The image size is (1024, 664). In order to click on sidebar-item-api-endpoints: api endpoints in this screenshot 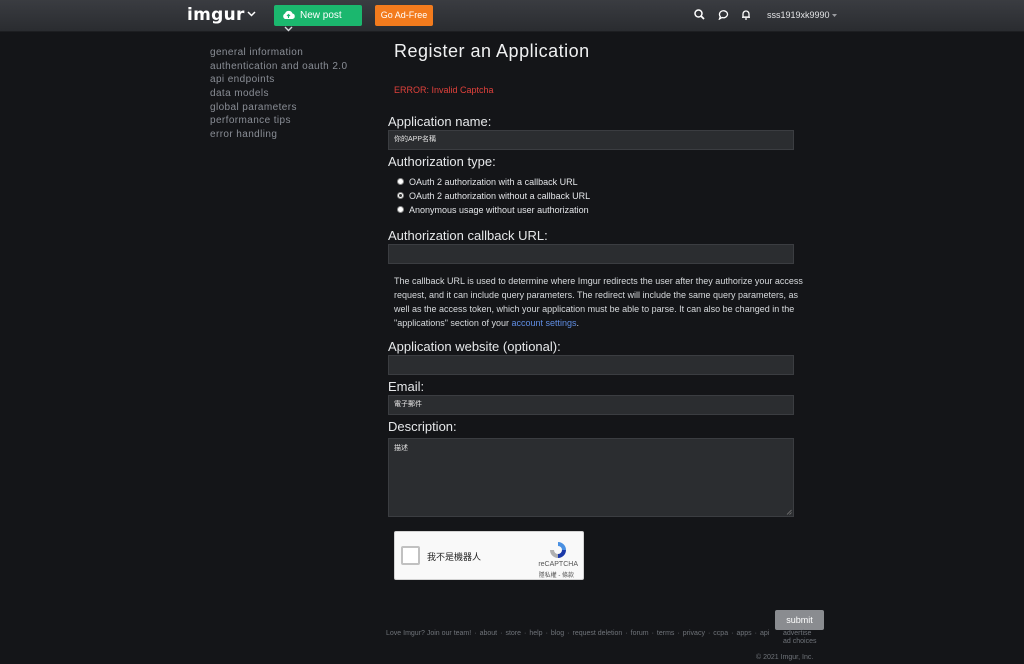, I will do `click(278, 80)`.